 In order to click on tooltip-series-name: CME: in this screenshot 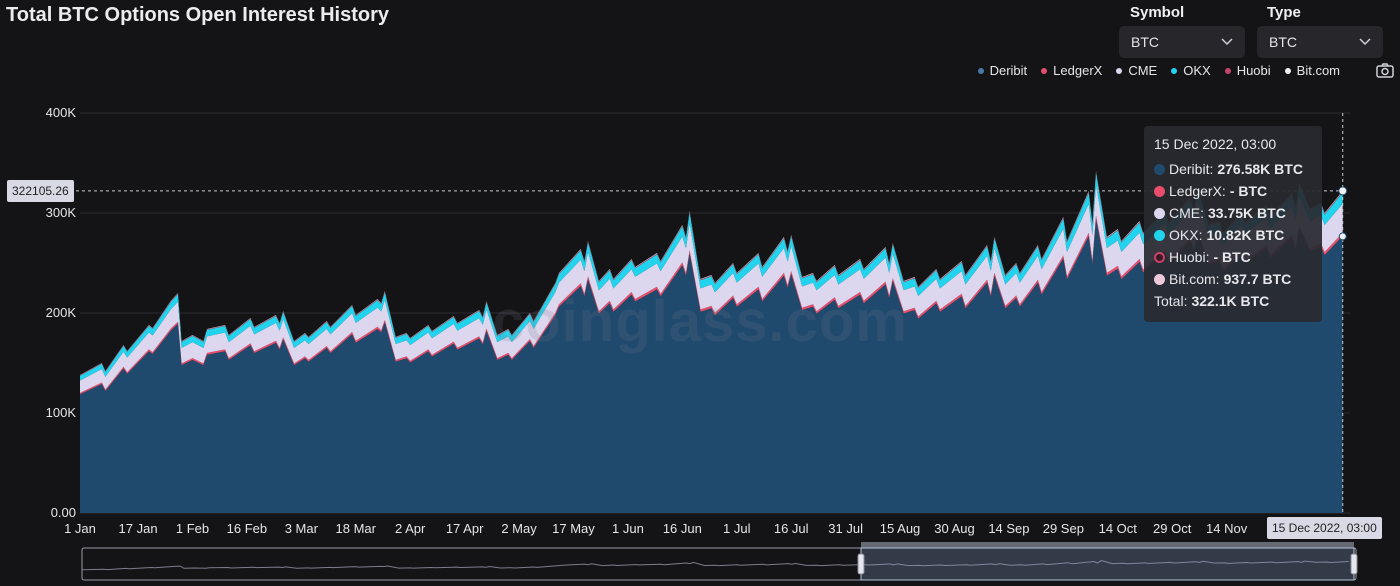, I will do `click(1186, 213)`.